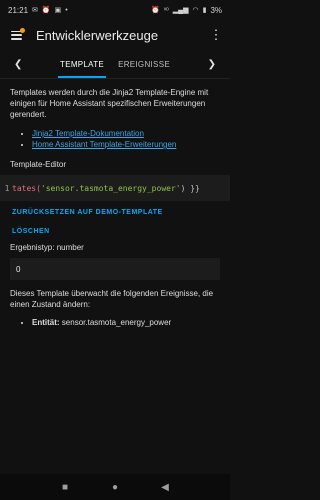  Describe the element at coordinates (88, 133) in the screenshot. I see `jinja2-docs-link: Jinja2 Template-Dokumentation` at that location.